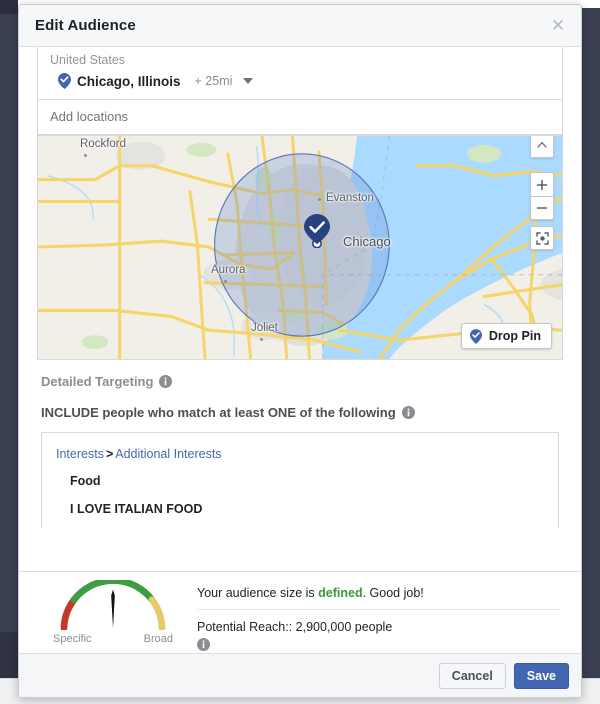 The image size is (600, 704). Describe the element at coordinates (80, 454) in the screenshot. I see `breadcrumb-interests-link: Interests` at that location.